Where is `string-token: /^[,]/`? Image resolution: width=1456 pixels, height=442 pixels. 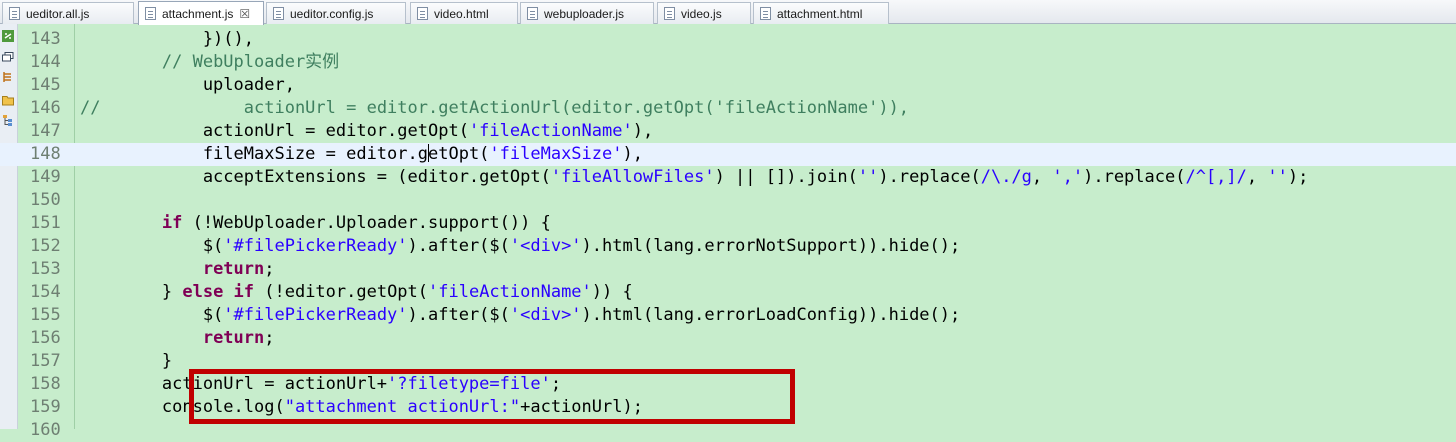 string-token: /^[,]/ is located at coordinates (1216, 177).